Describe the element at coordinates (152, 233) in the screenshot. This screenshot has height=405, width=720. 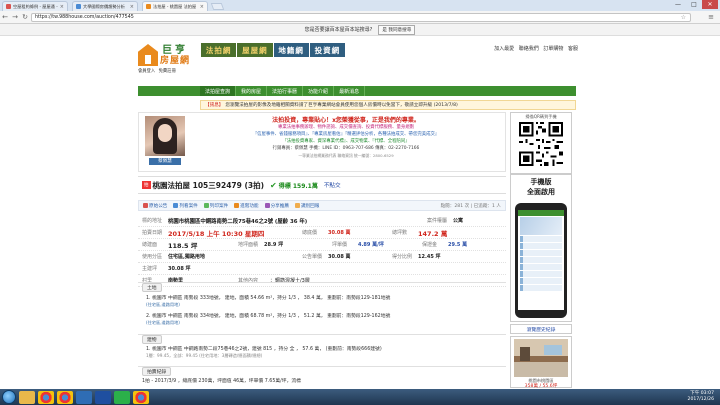
I see `detail-label: 拍賣日期` at that location.